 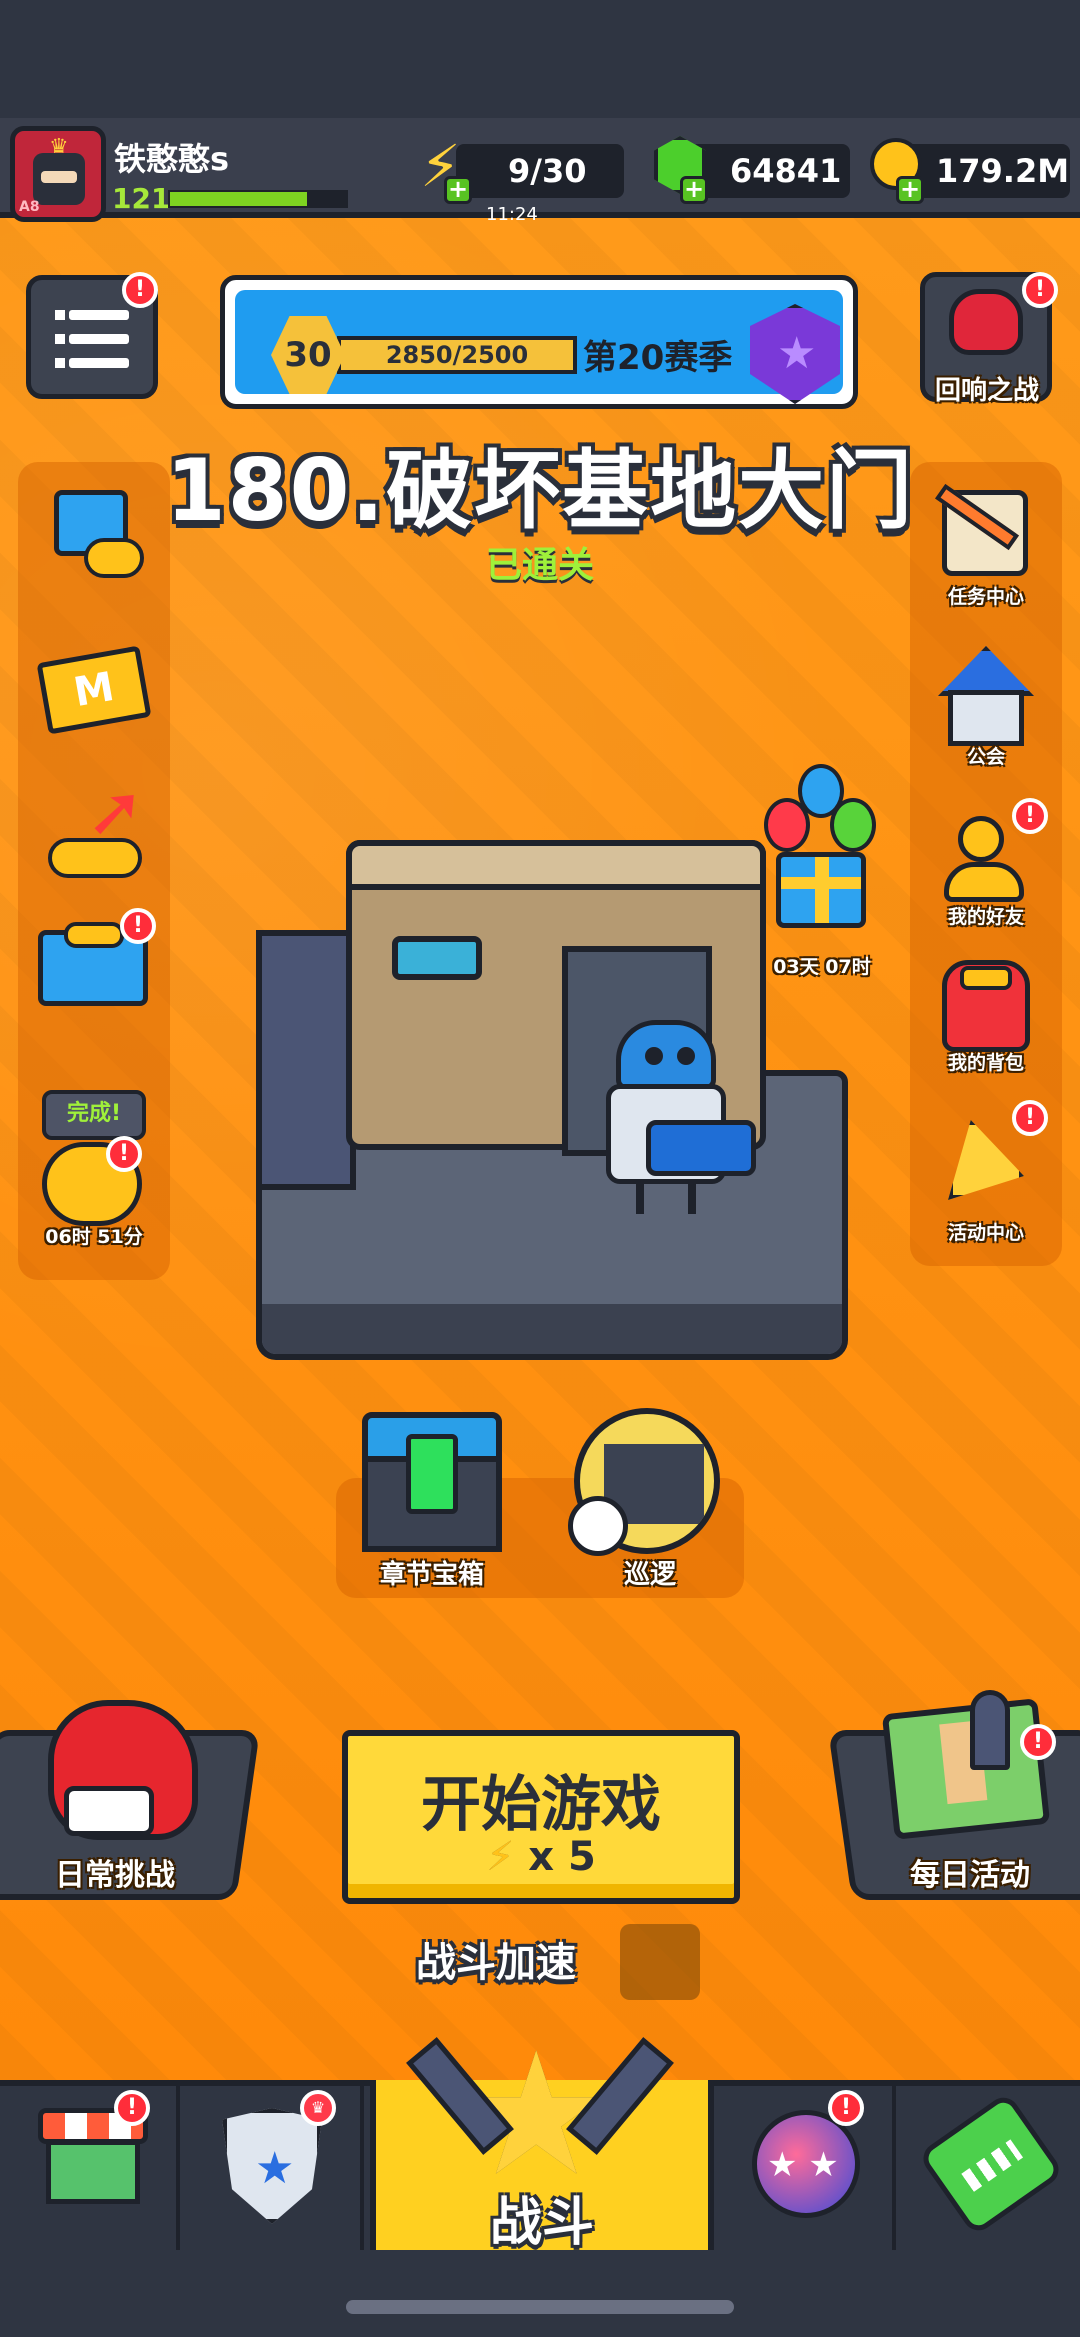 What do you see at coordinates (985, 757) in the screenshot?
I see `guild-label: 公会` at bounding box center [985, 757].